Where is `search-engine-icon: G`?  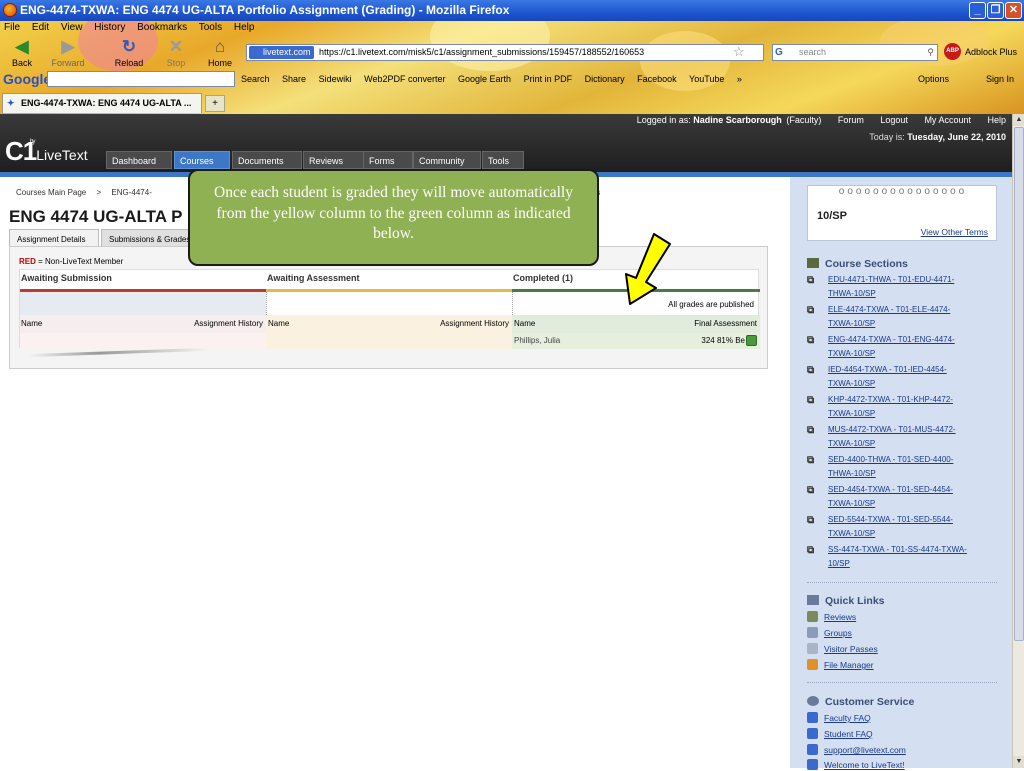 search-engine-icon: G is located at coordinates (779, 52).